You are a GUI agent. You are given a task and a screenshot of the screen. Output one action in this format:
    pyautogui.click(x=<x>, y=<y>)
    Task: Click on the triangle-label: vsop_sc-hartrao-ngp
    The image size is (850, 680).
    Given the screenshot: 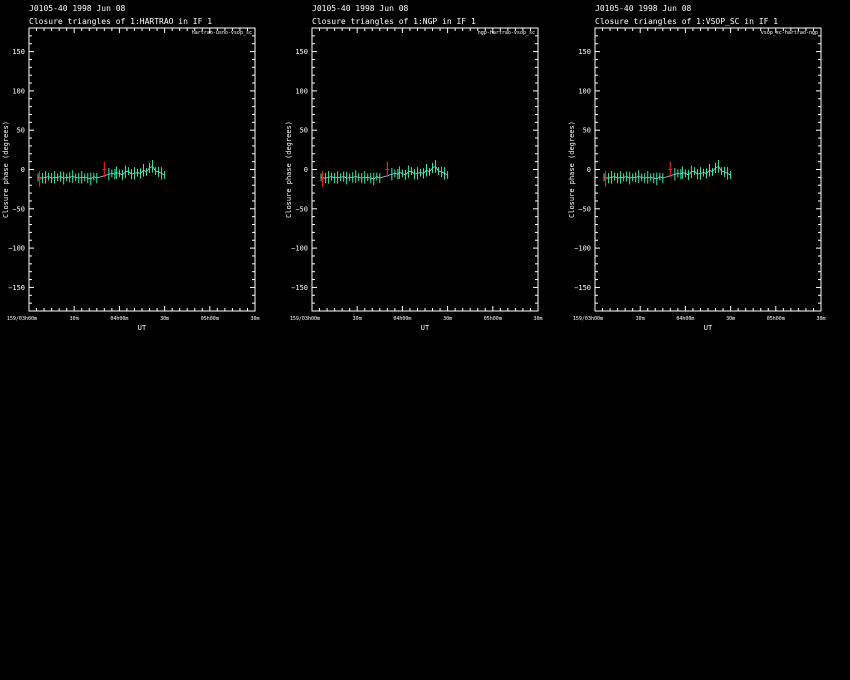 What is the action you would take?
    pyautogui.click(x=789, y=33)
    